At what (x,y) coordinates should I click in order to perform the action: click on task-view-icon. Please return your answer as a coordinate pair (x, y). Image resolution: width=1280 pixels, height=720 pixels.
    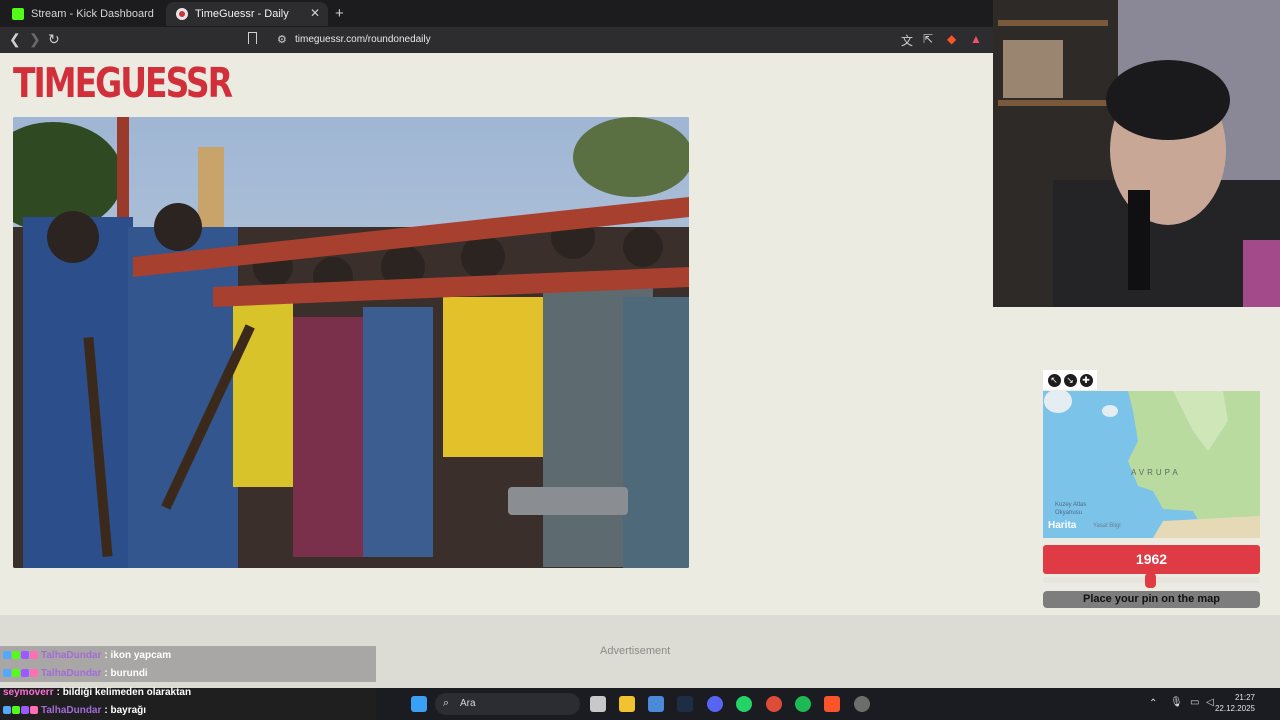
    Looking at the image, I should click on (598, 704).